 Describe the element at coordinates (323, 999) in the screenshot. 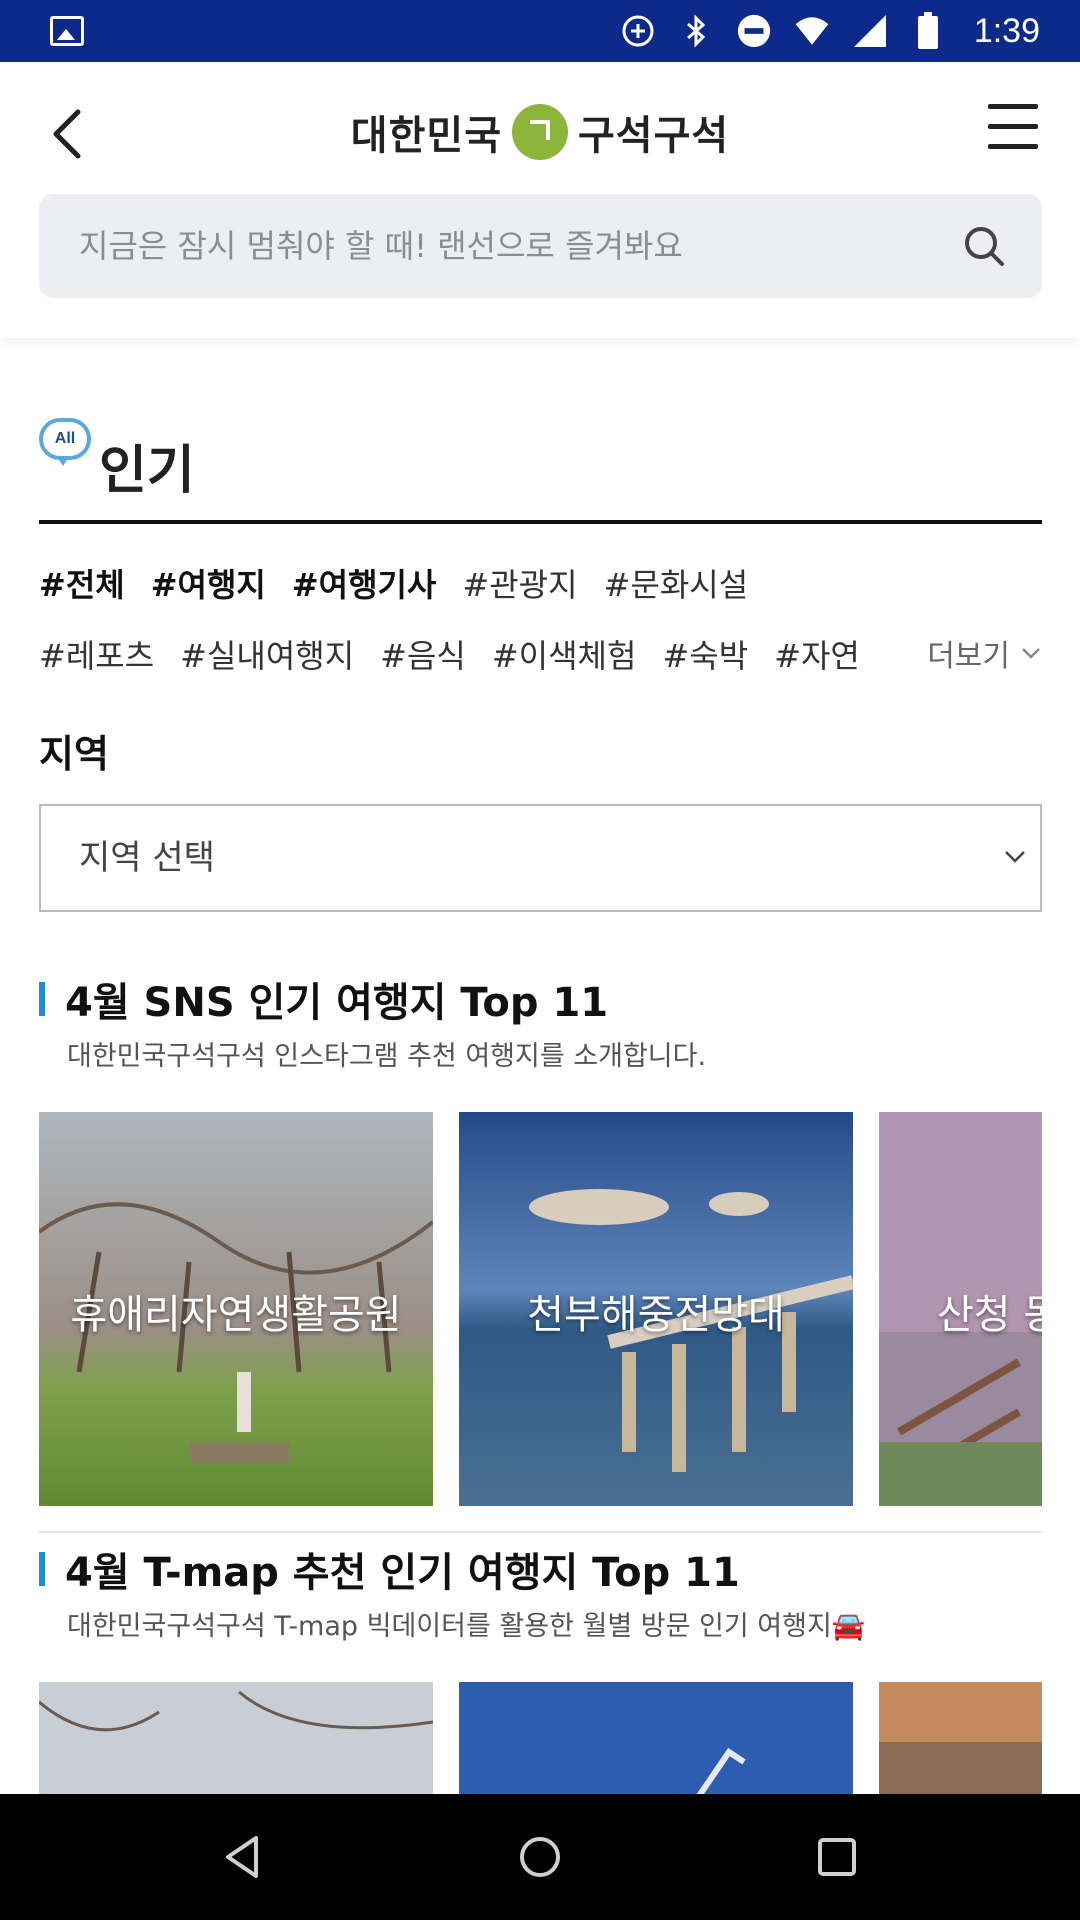

I see `section-title-sns: 4월 SNS 인기 여행지 Top 11` at that location.